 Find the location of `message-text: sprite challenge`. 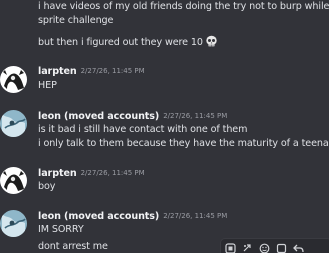

message-text: sprite challenge is located at coordinates (76, 20).